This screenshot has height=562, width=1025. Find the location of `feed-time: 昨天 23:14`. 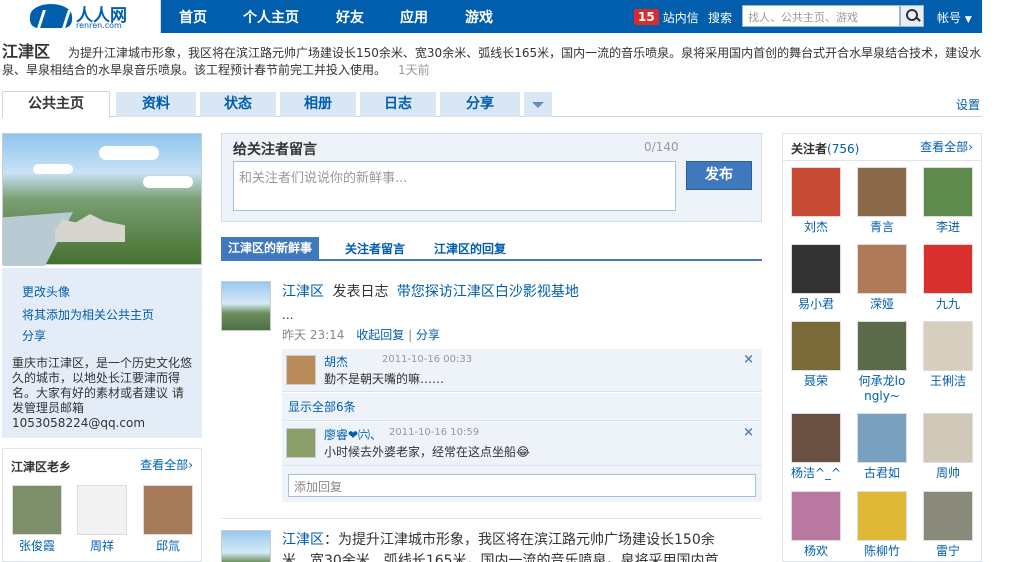

feed-time: 昨天 23:14 is located at coordinates (313, 335).